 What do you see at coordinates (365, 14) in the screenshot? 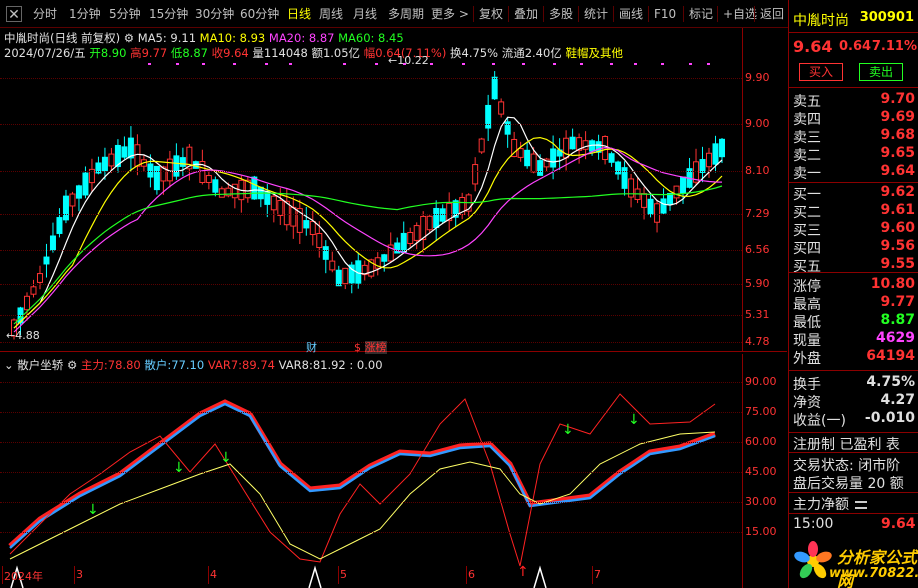
I see `period-tab-8: 月线` at bounding box center [365, 14].